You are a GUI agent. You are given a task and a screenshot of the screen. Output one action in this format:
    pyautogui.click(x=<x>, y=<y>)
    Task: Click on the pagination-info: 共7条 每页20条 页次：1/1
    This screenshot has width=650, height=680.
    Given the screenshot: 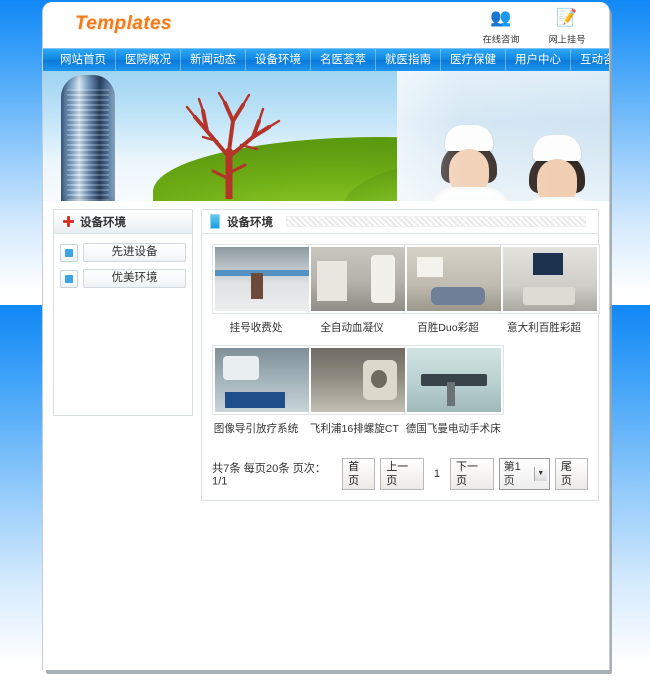 What is the action you would take?
    pyautogui.click(x=269, y=475)
    